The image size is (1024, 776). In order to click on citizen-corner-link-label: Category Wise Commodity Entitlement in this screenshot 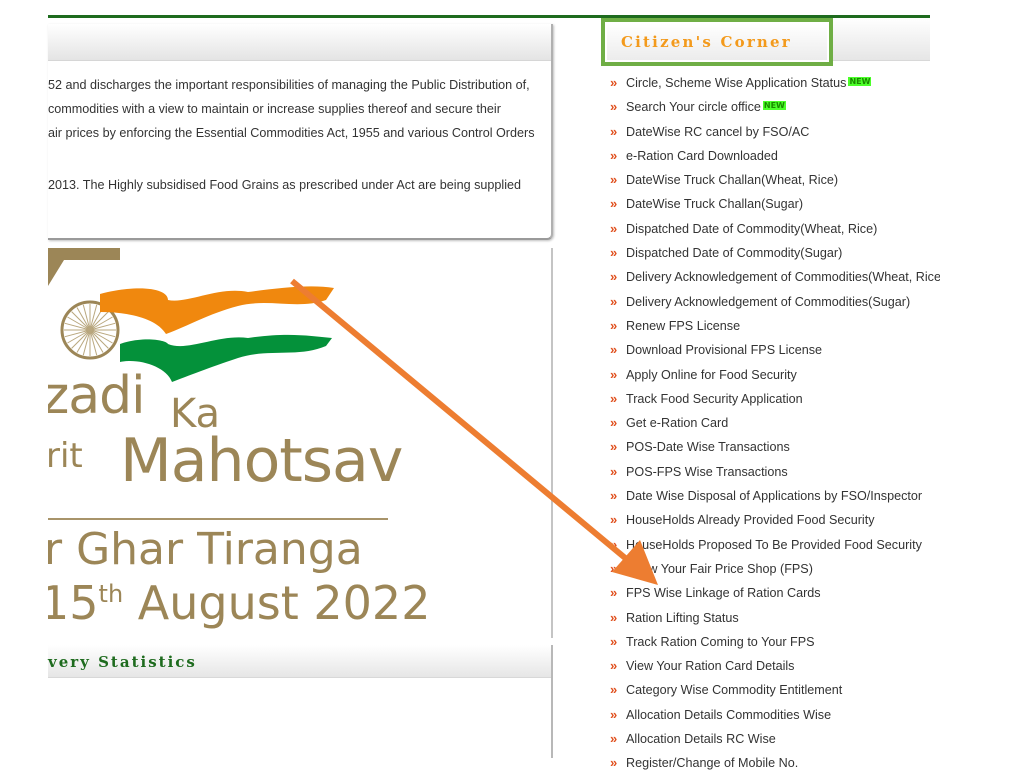, I will do `click(734, 690)`.